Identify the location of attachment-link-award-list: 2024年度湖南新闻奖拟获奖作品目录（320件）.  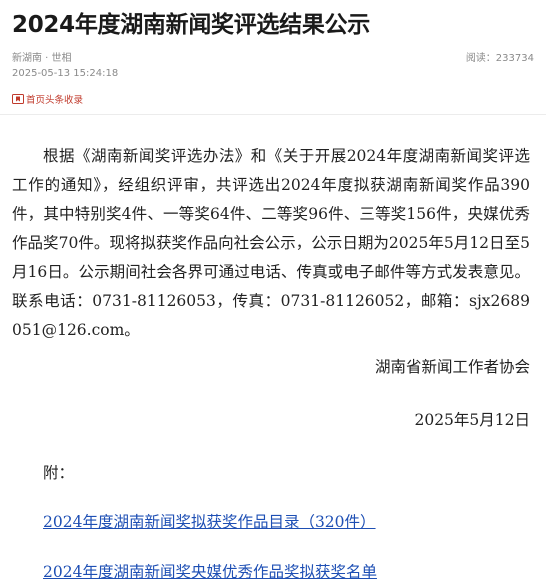
(209, 522).